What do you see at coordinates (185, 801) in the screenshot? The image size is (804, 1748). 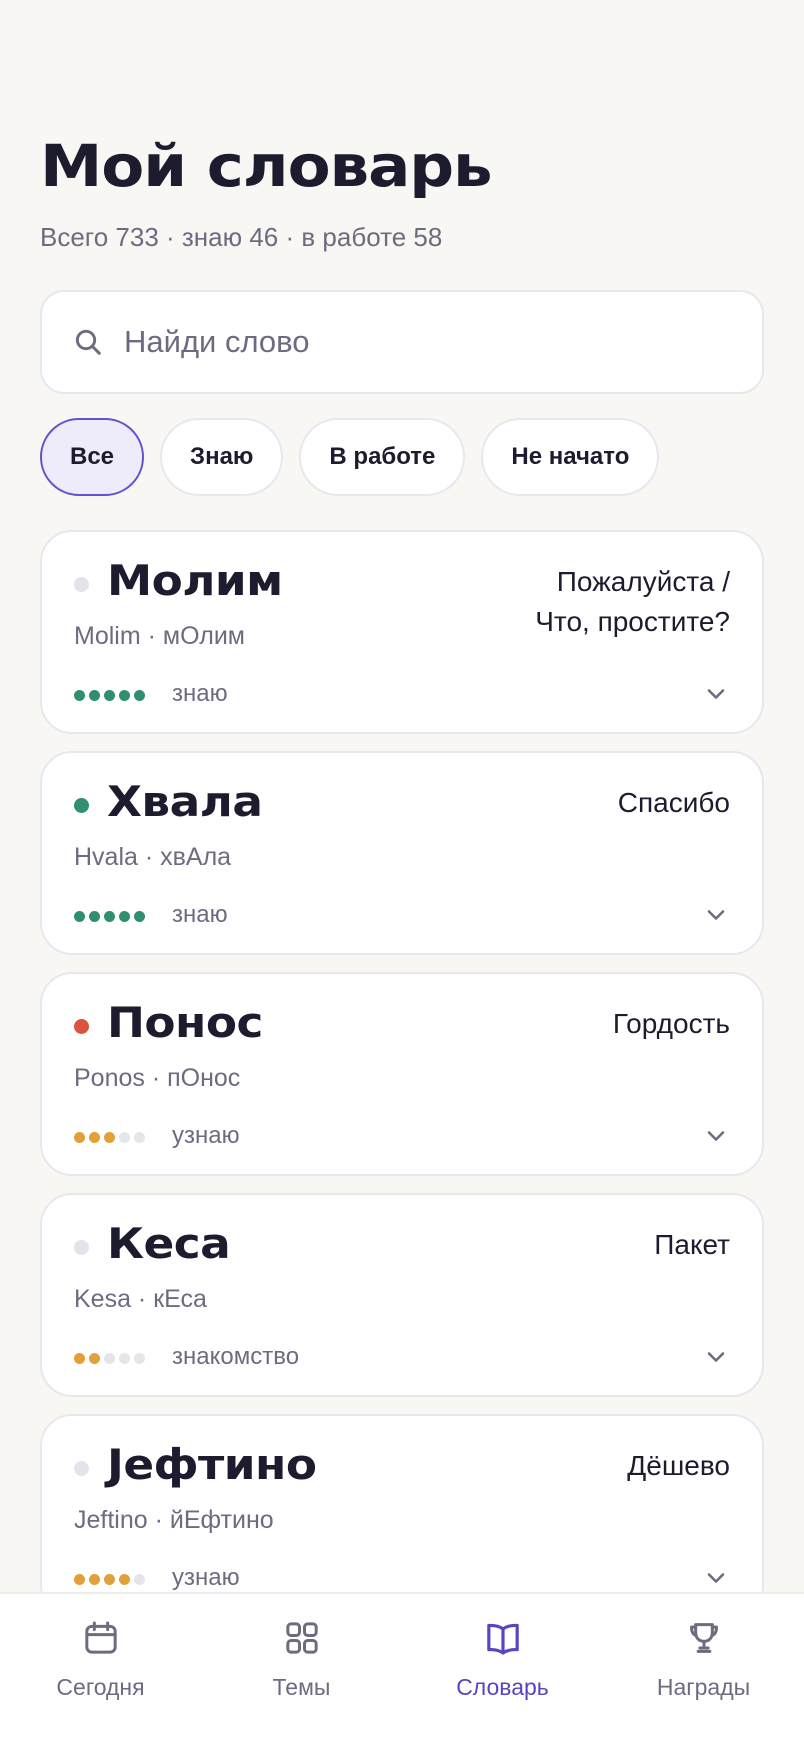 I see `word-text: Хвала` at bounding box center [185, 801].